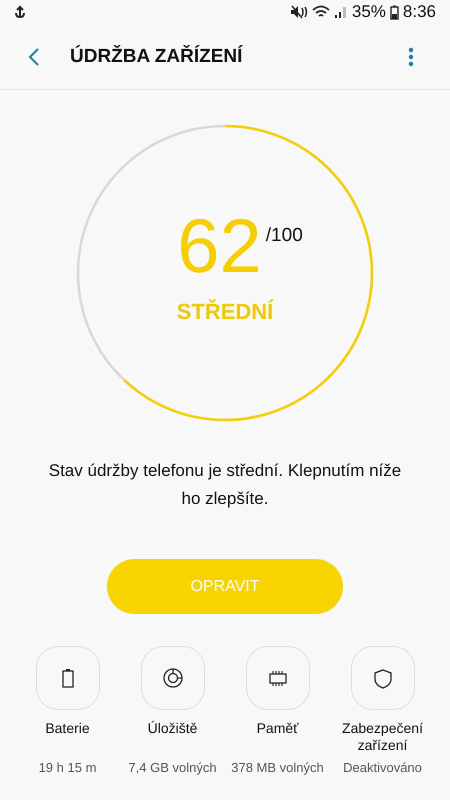 Image resolution: width=450 pixels, height=800 pixels. I want to click on battery-icon, so click(394, 12).